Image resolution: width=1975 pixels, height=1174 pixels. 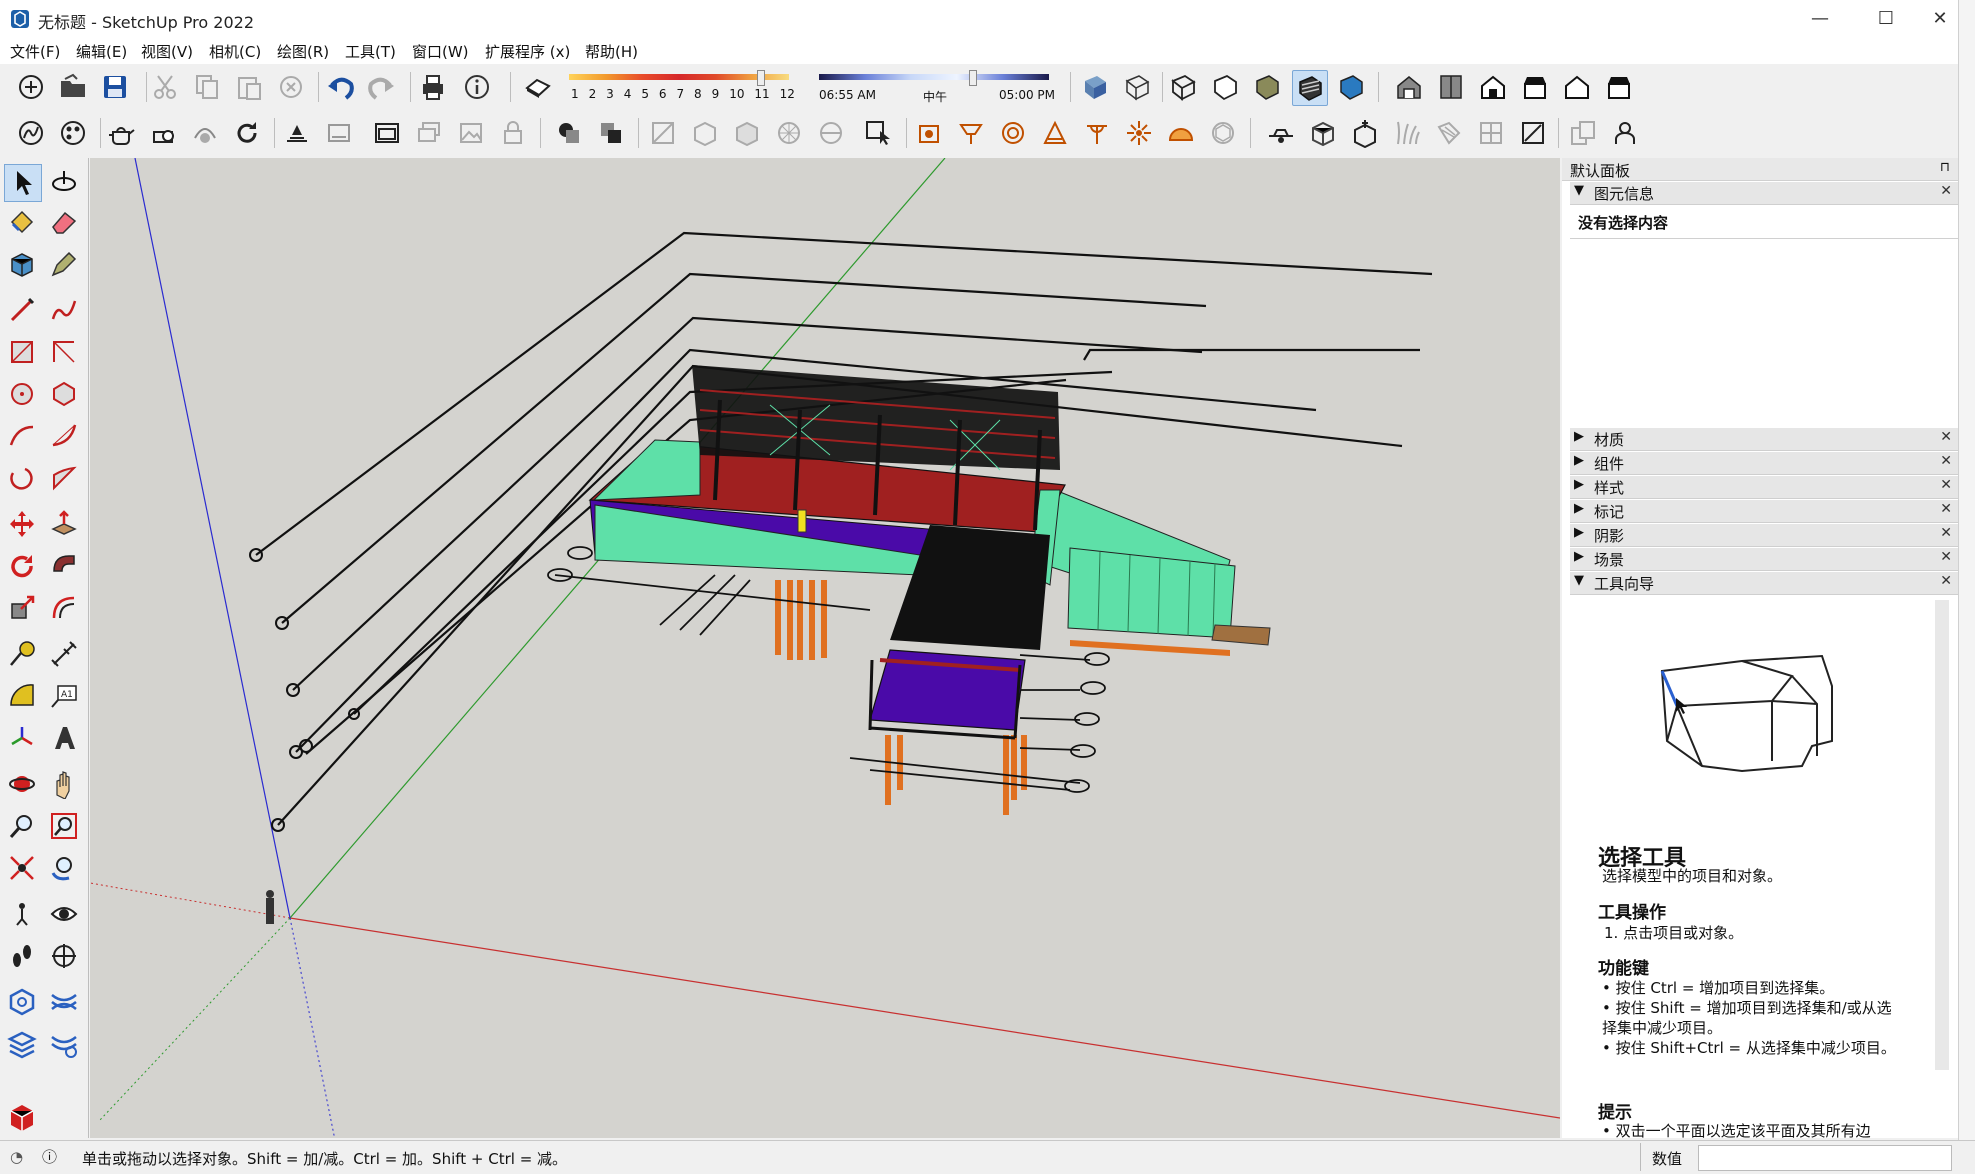 I want to click on rectangle-tool-icon, so click(x=22, y=352).